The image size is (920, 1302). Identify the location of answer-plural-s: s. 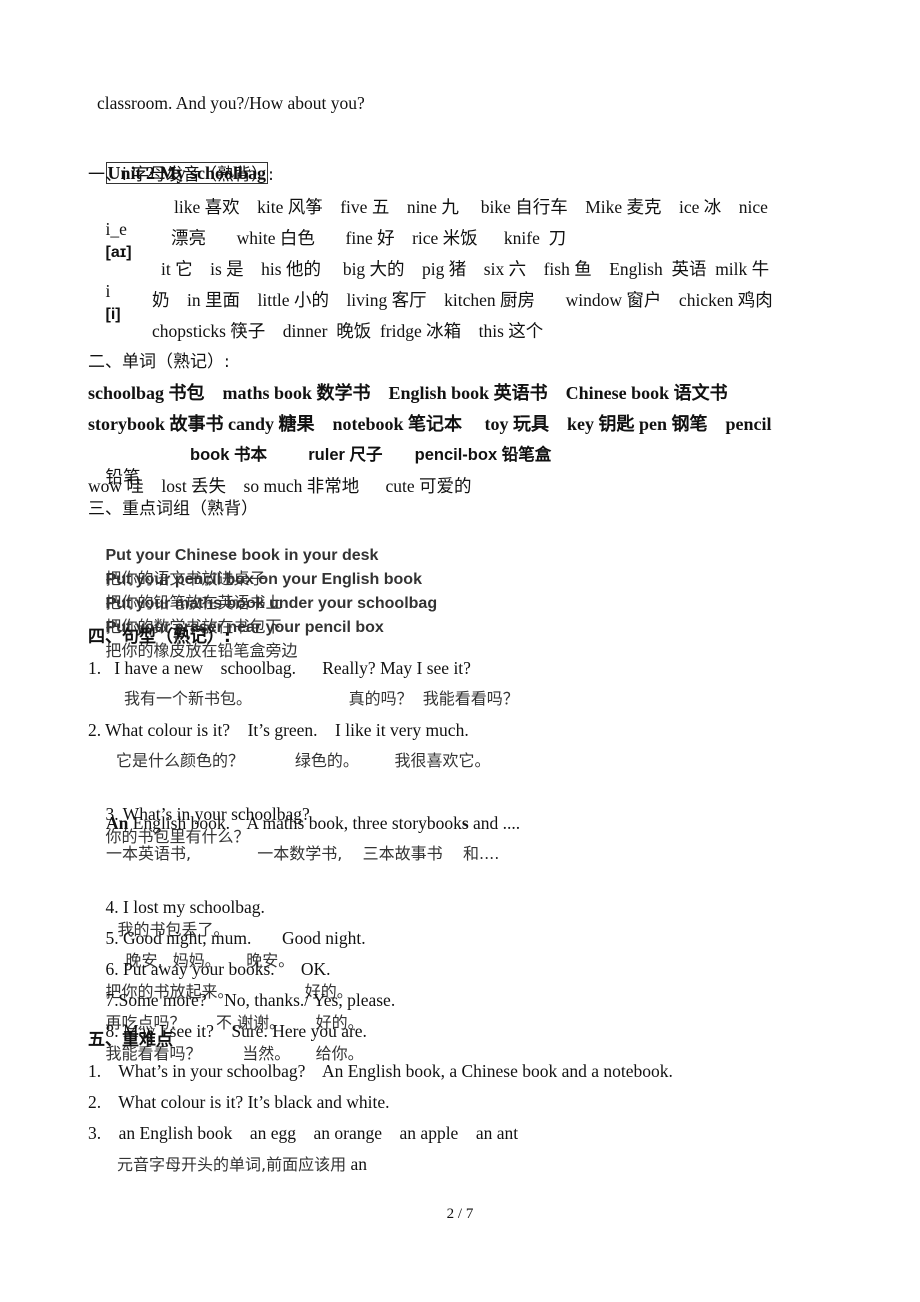
(465, 823).